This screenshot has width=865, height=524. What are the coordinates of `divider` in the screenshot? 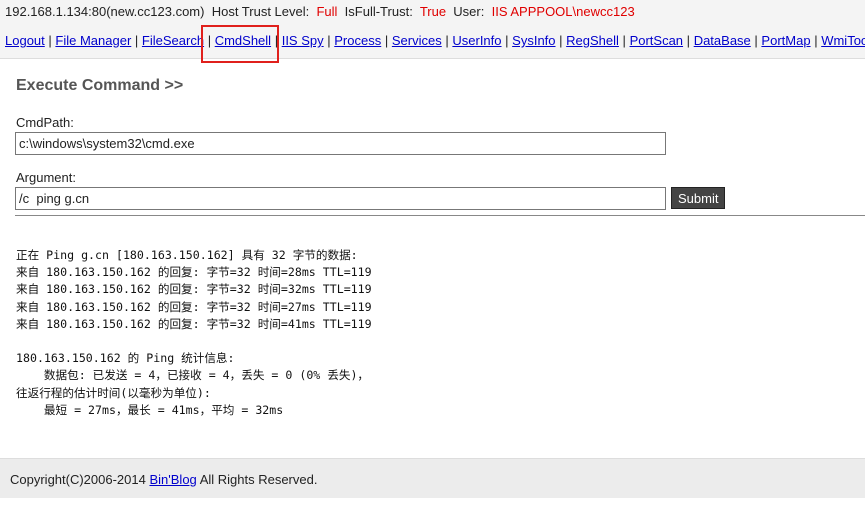 It's located at (440, 215).